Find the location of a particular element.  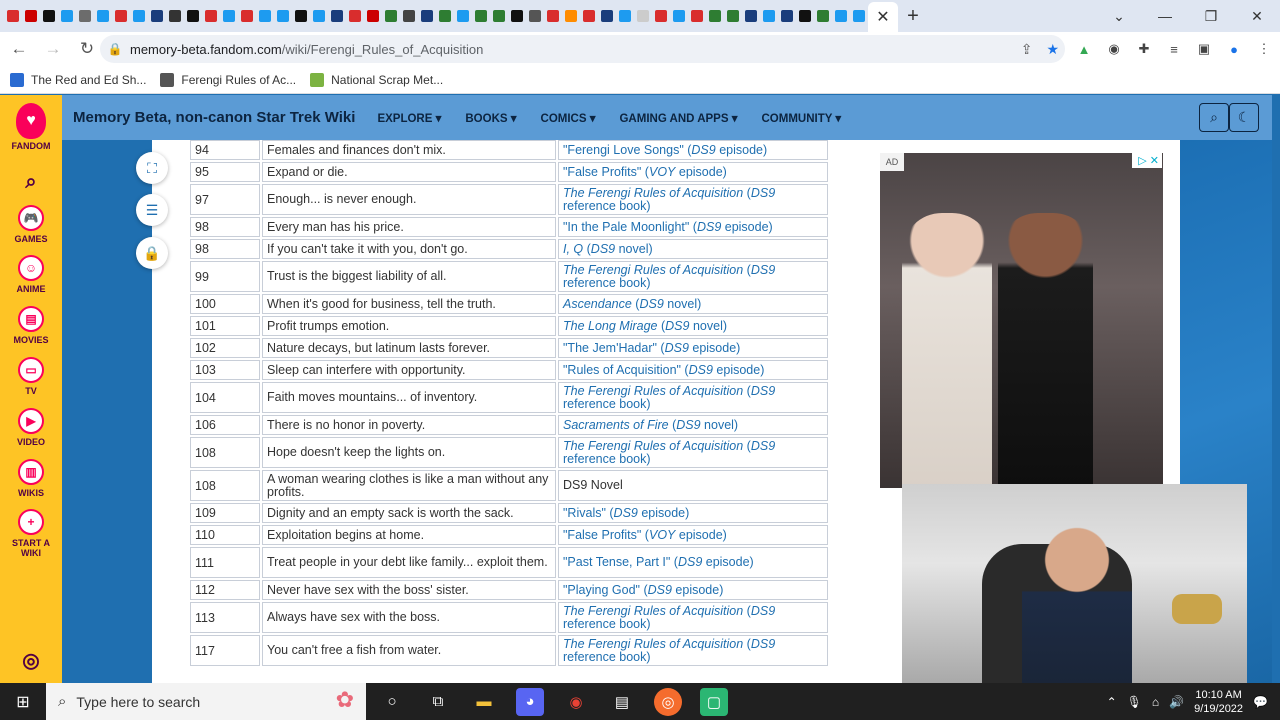

rule-source: "Ferengi Love Songs" (DS9 episode) is located at coordinates (693, 150).